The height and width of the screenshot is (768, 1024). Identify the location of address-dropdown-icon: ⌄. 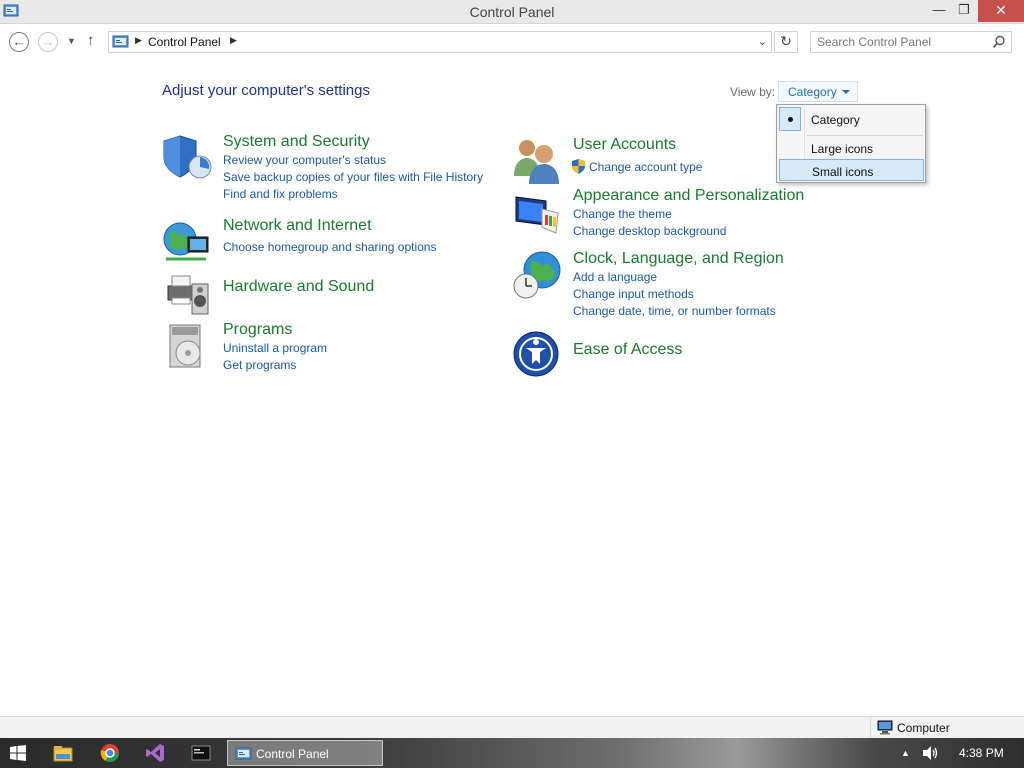
(762, 41).